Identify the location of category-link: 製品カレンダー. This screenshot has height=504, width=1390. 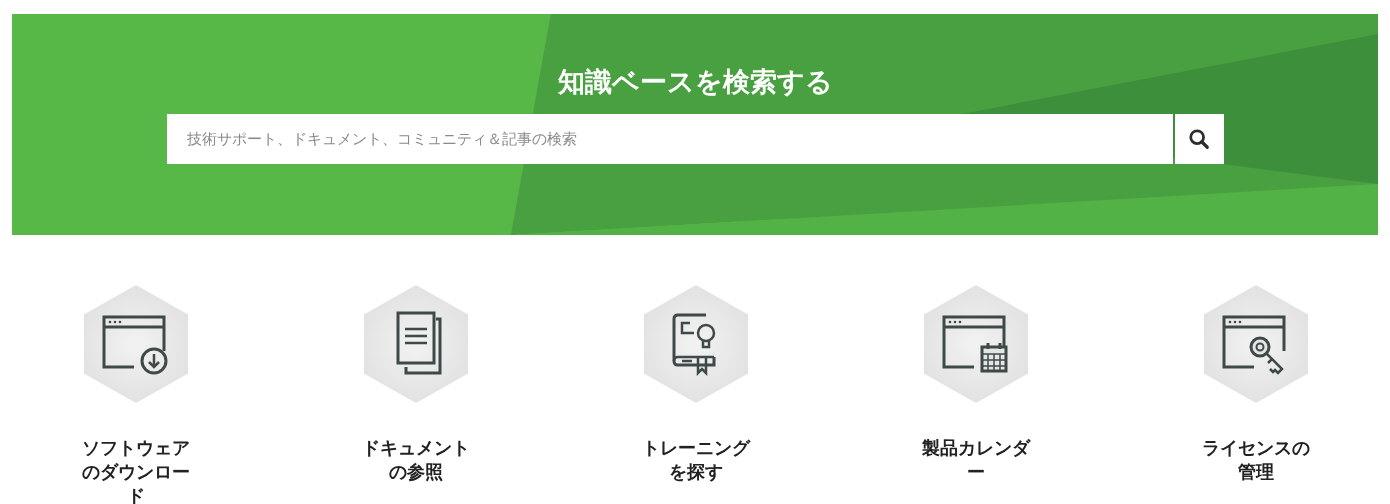
(976, 460).